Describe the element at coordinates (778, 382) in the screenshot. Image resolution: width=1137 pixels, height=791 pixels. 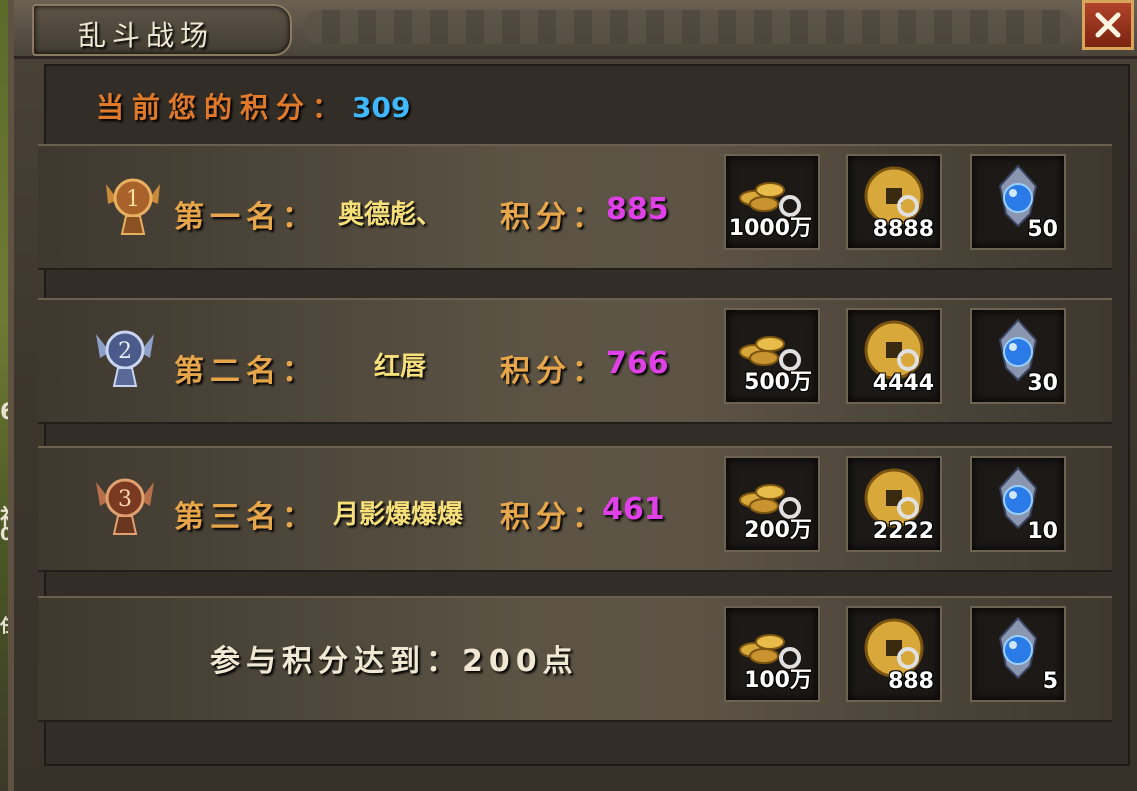
I see `reward-quantity: 500万` at that location.